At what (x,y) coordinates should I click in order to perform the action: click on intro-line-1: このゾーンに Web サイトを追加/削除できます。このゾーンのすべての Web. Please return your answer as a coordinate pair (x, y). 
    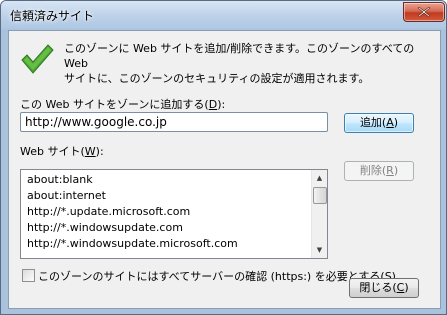
    Looking at the image, I should click on (239, 56).